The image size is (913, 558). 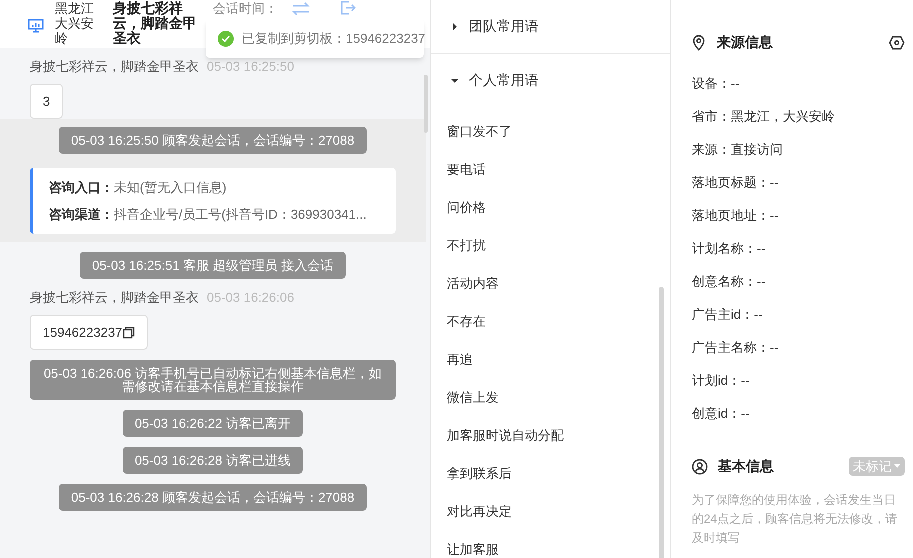 I want to click on system-notice: 05-03 16:26:28 访客已进线, so click(x=213, y=460).